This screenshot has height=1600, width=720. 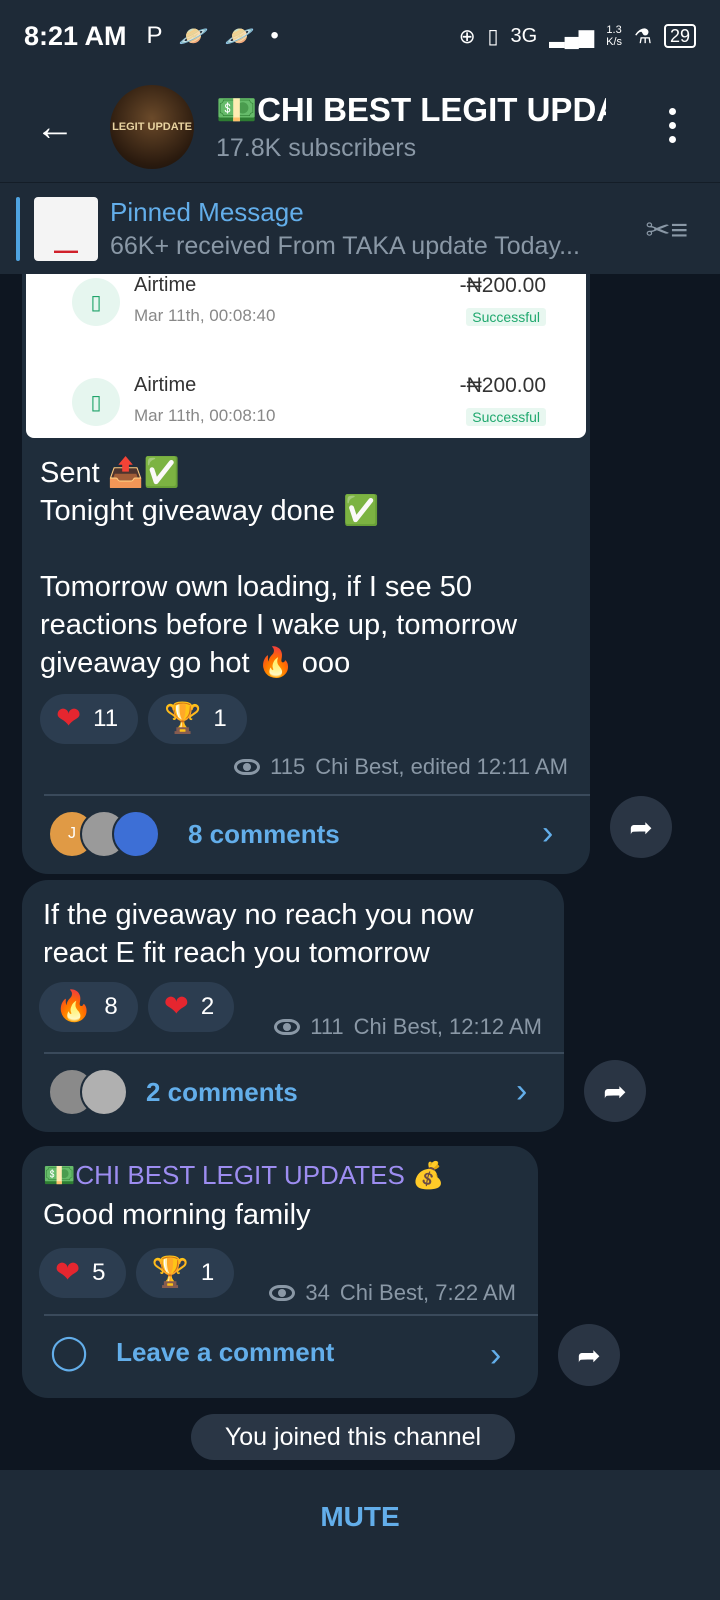 I want to click on net-speed-value: 1.3, so click(x=614, y=30).